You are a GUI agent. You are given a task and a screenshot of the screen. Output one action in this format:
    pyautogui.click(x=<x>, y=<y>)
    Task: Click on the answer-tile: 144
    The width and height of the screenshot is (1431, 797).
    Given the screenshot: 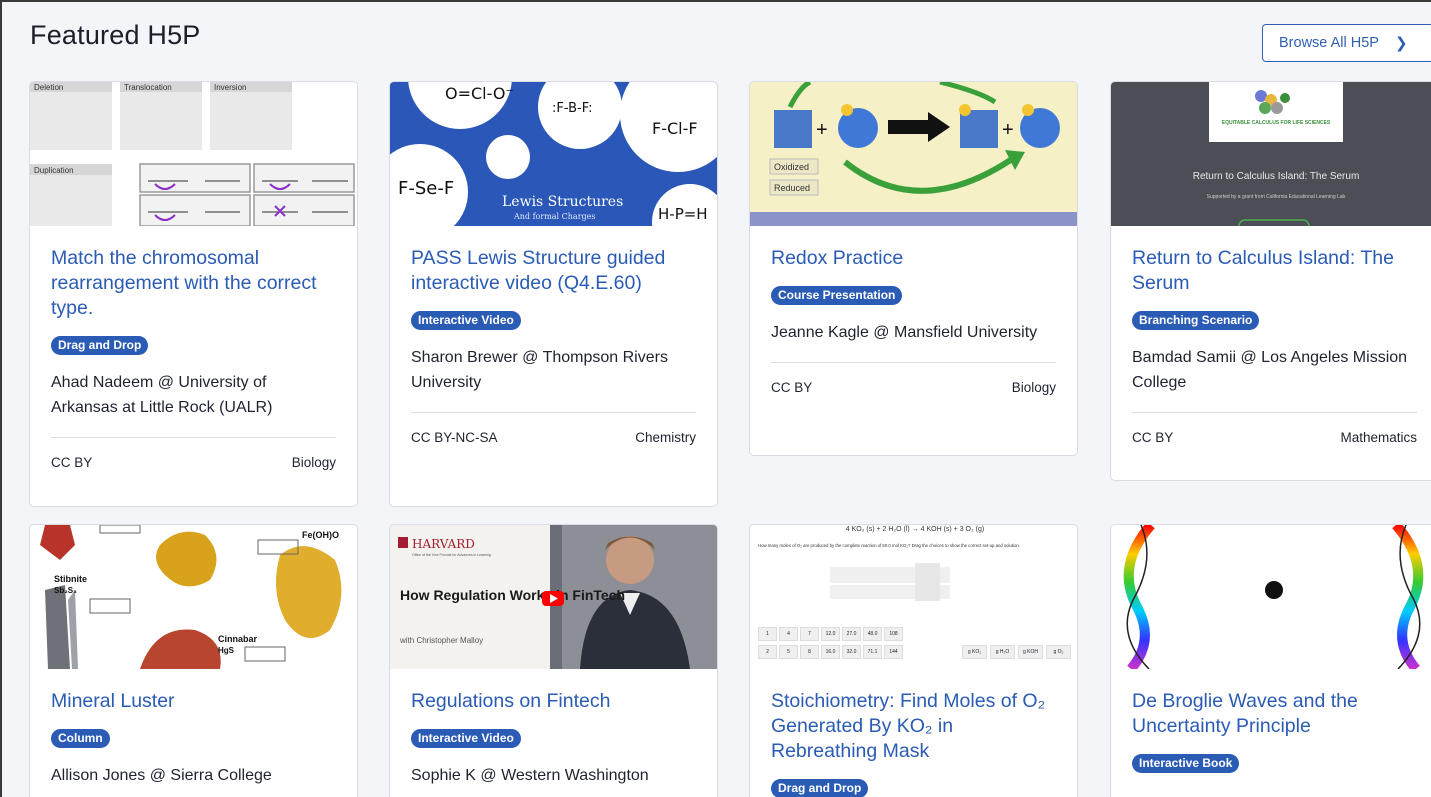 What is the action you would take?
    pyautogui.click(x=893, y=652)
    